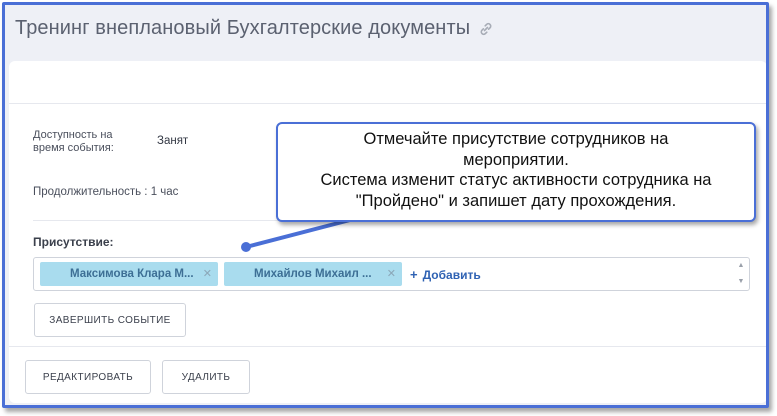  What do you see at coordinates (516, 139) in the screenshot?
I see `tooltip-line-1: Отмечайте присутствие сотрудников на` at bounding box center [516, 139].